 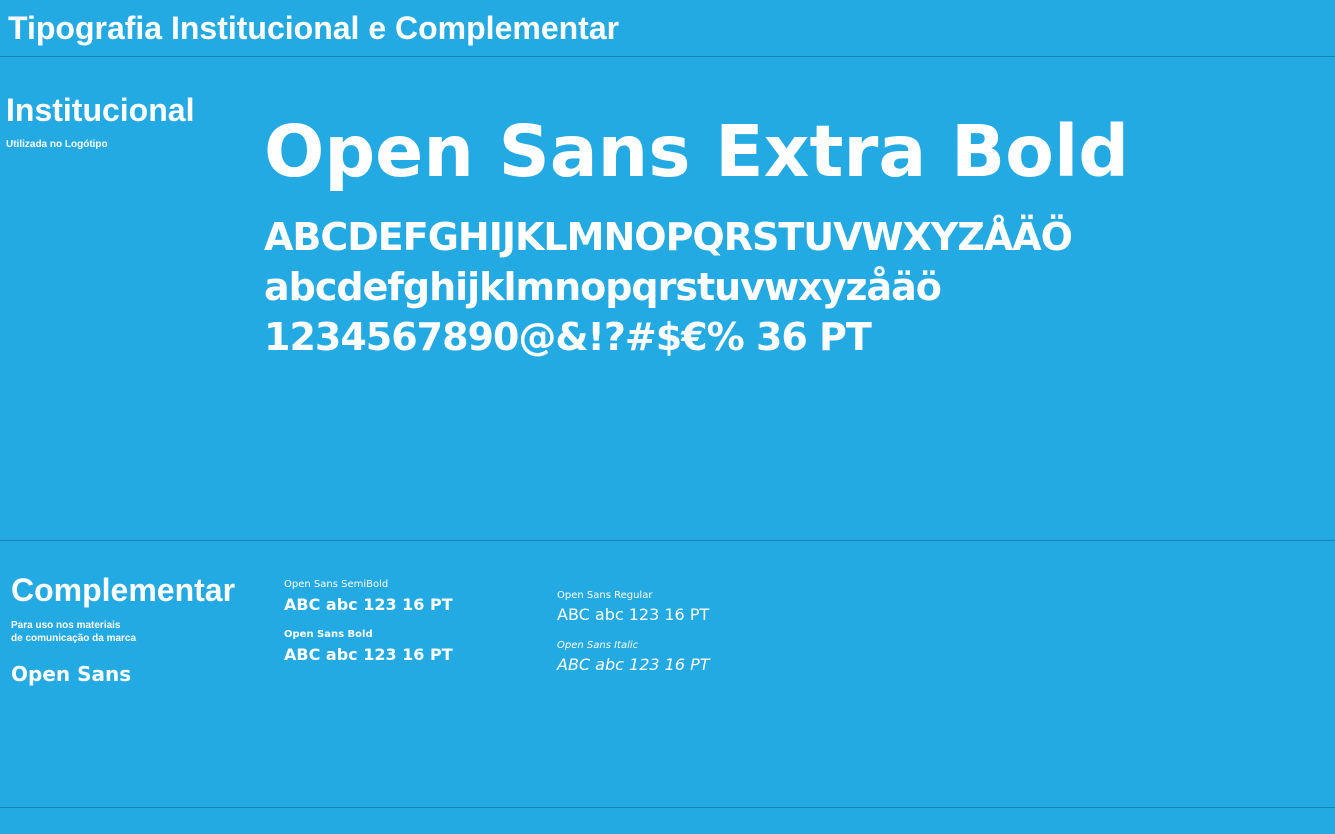 I want to click on sample-semibold-text: ABC abc 123 16 PT, so click(x=368, y=604).